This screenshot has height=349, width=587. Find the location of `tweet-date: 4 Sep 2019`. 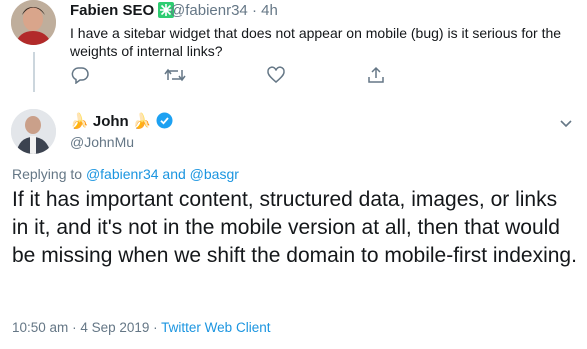

tweet-date: 4 Sep 2019 is located at coordinates (114, 327).